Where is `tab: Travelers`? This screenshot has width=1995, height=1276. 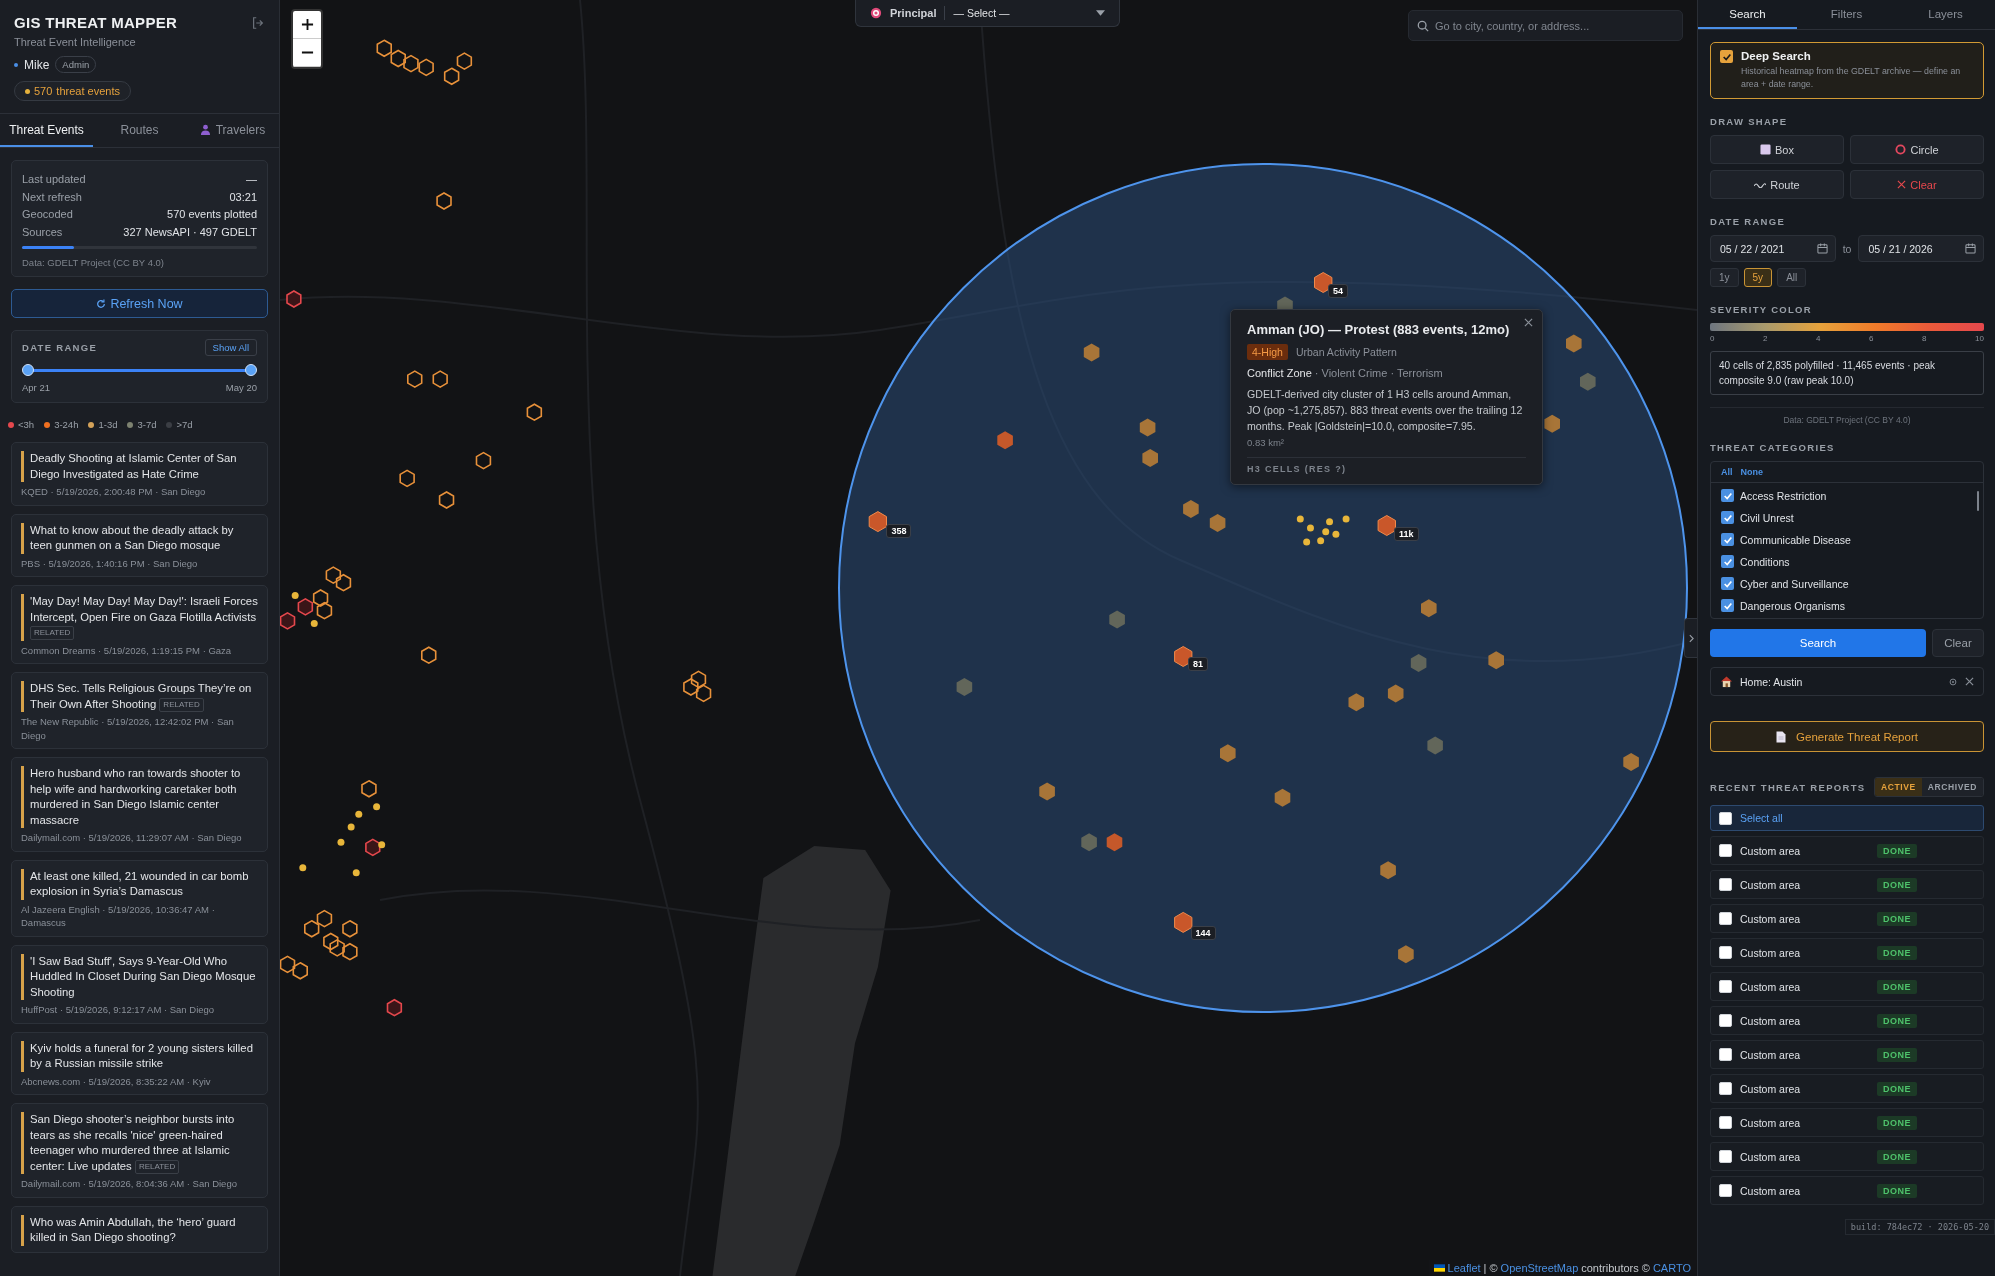
tab: Travelers is located at coordinates (232, 130).